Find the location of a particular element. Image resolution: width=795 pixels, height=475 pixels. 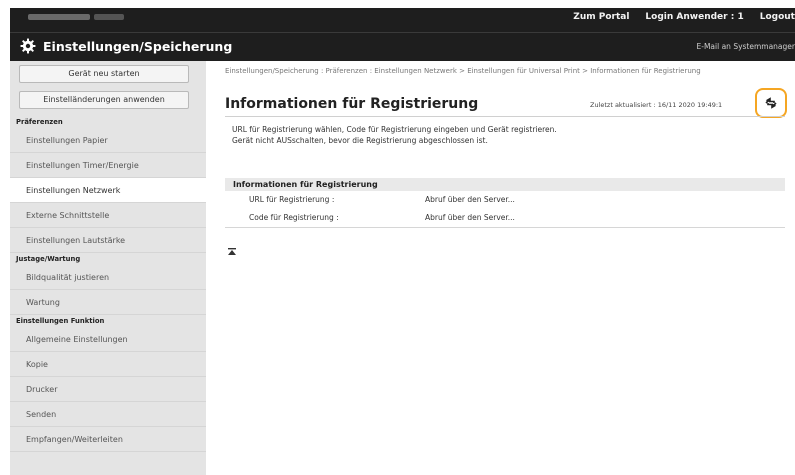

sidebar-item-general: Allgemeine Einstellungen is located at coordinates (108, 339).